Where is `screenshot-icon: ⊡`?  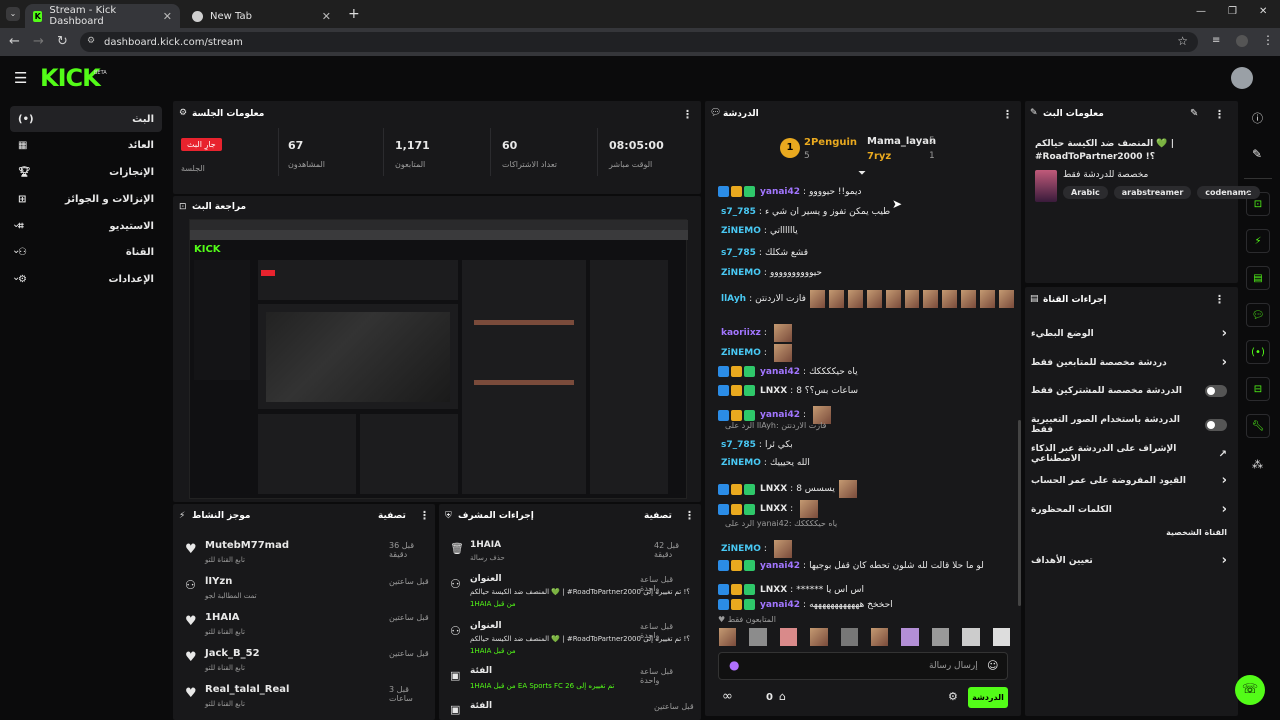
screenshot-icon: ⊡ is located at coordinates (1258, 204).